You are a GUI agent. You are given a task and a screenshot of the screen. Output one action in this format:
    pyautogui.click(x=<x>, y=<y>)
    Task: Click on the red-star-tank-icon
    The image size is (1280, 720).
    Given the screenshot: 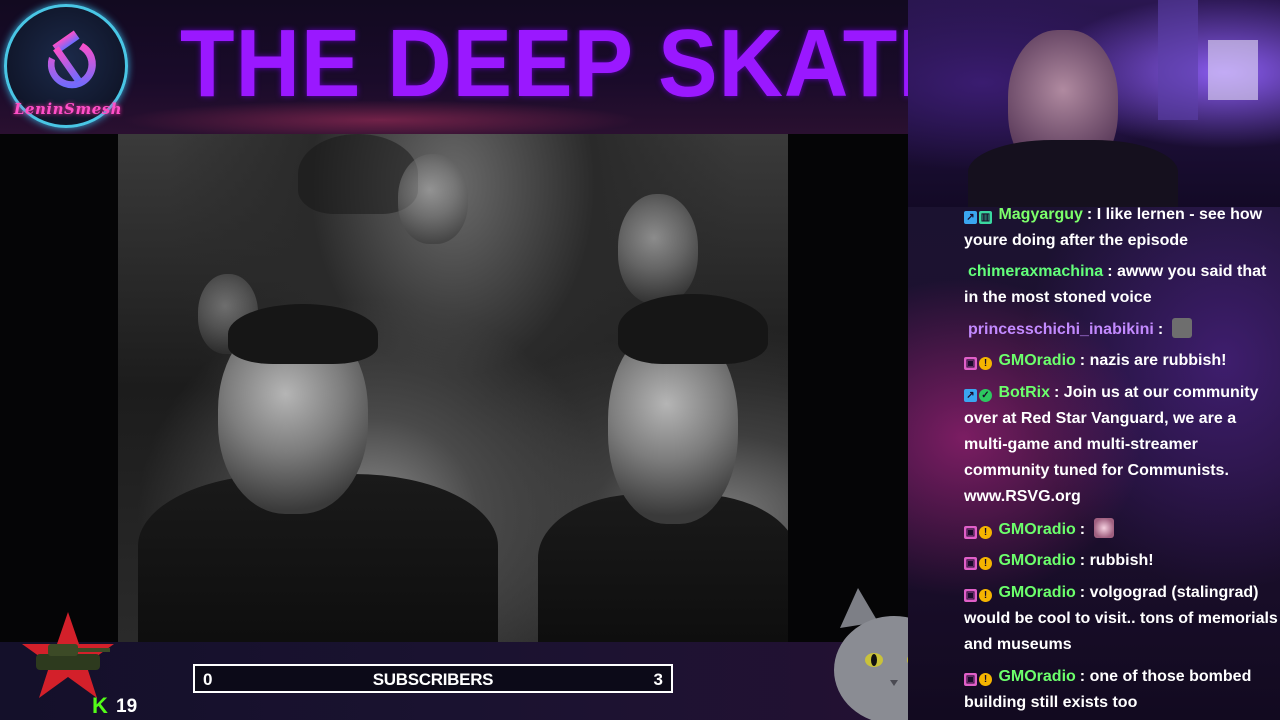 What is the action you would take?
    pyautogui.click(x=68, y=655)
    